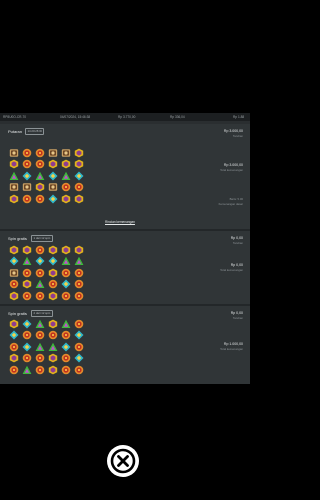 This screenshot has width=320, height=500. I want to click on extra-amount: Rp 1.88, so click(239, 117).